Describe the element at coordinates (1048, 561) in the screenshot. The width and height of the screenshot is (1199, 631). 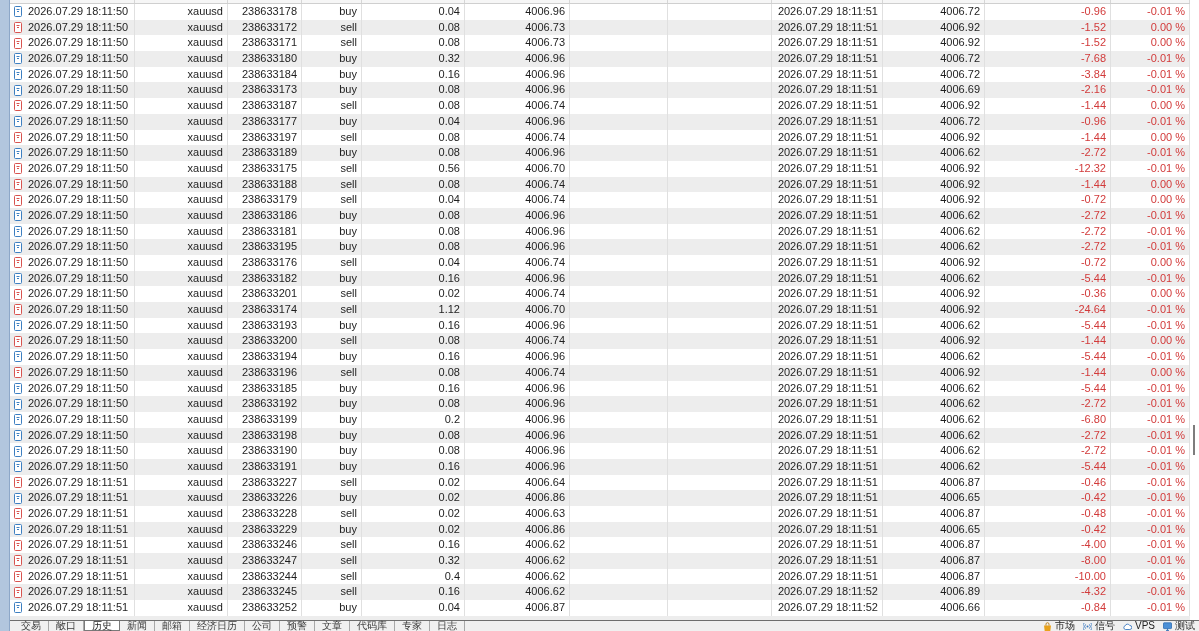
I see `table-cell: -8.00` at that location.